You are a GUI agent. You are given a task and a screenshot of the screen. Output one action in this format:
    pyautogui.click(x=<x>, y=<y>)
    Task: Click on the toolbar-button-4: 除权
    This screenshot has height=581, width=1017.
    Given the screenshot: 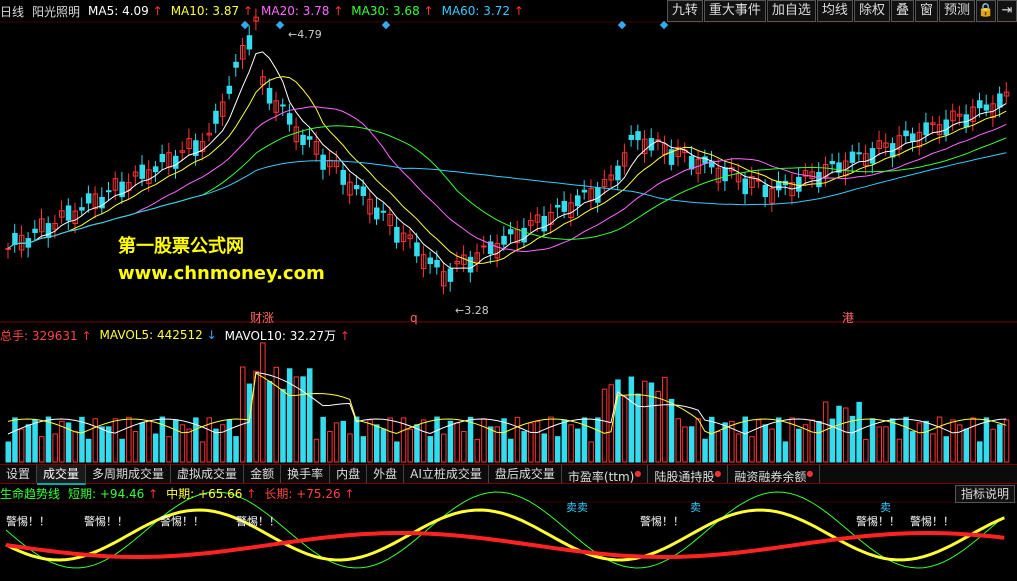 What is the action you would take?
    pyautogui.click(x=871, y=11)
    